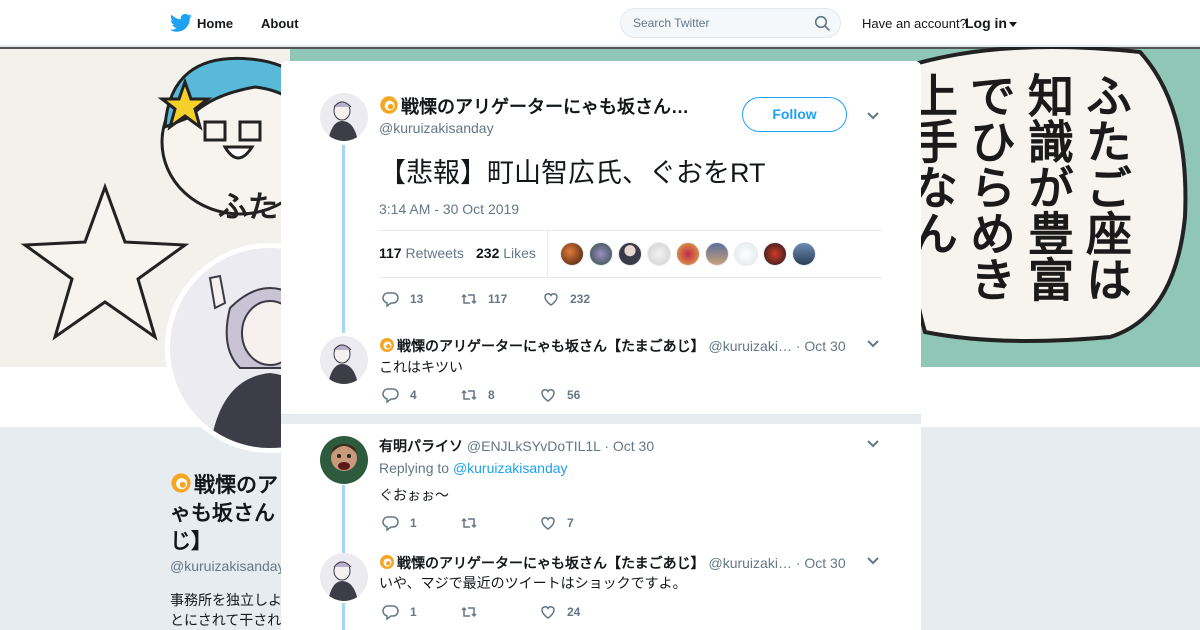 The height and width of the screenshot is (630, 1200). Describe the element at coordinates (556, 523) in the screenshot. I see `like-action: 7` at that location.